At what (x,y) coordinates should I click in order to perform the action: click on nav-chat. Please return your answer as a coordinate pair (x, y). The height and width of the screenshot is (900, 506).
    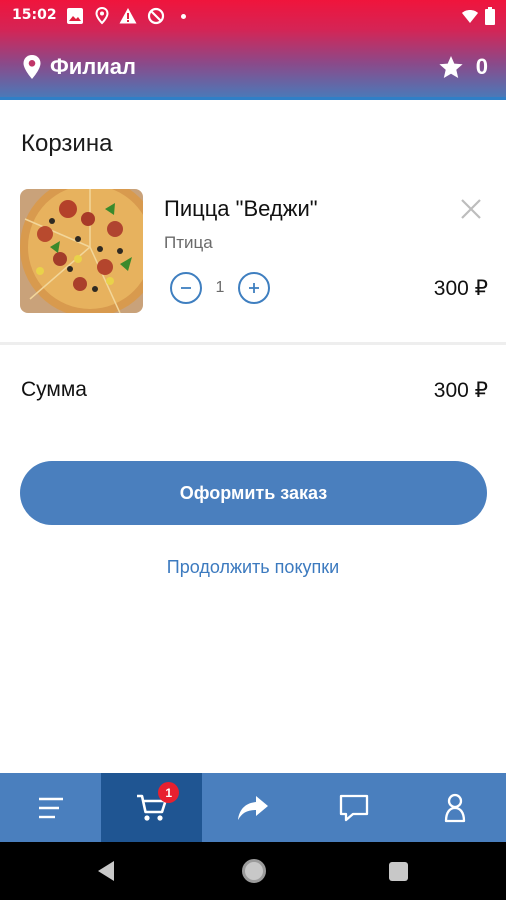
    Looking at the image, I should click on (354, 807).